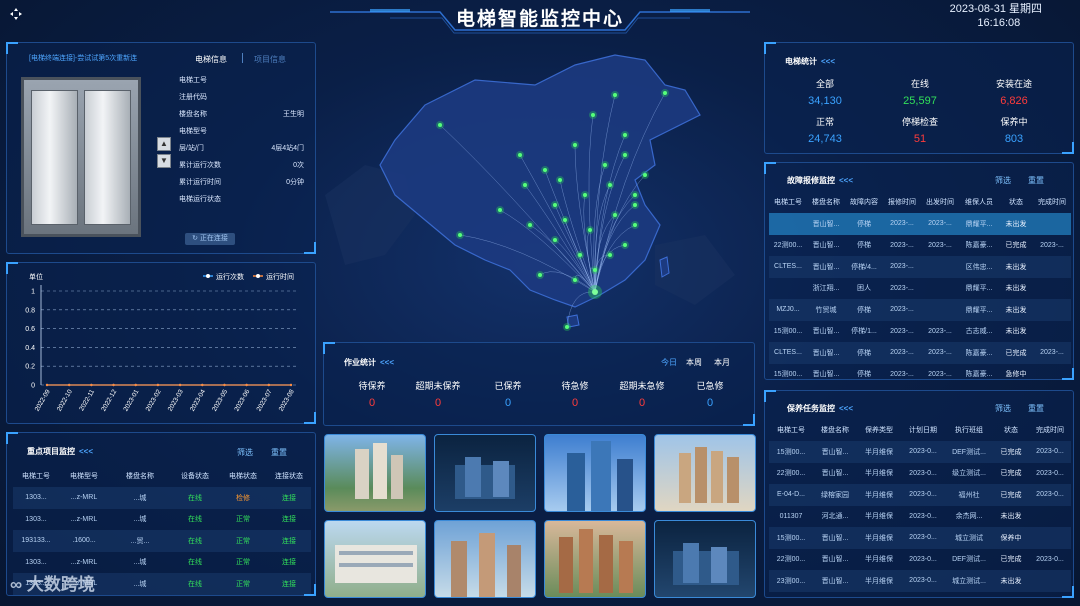 This screenshot has width=1080, height=606. Describe the element at coordinates (84, 476) in the screenshot. I see `column-header: 电梯型号` at that location.